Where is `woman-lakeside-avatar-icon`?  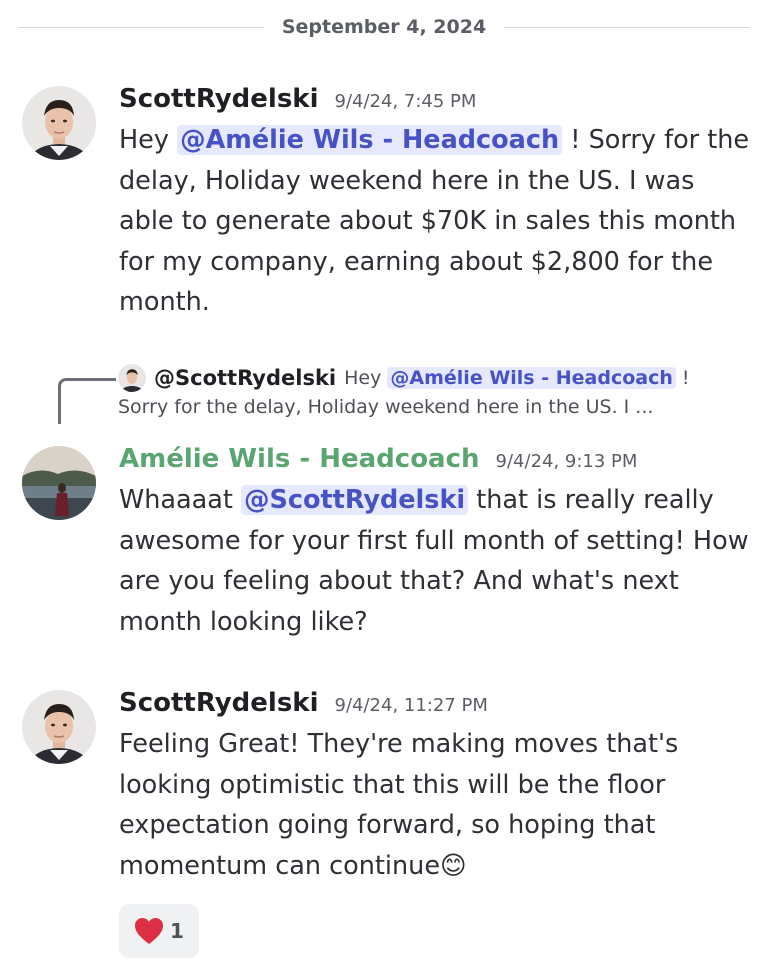
woman-lakeside-avatar-icon is located at coordinates (59, 483).